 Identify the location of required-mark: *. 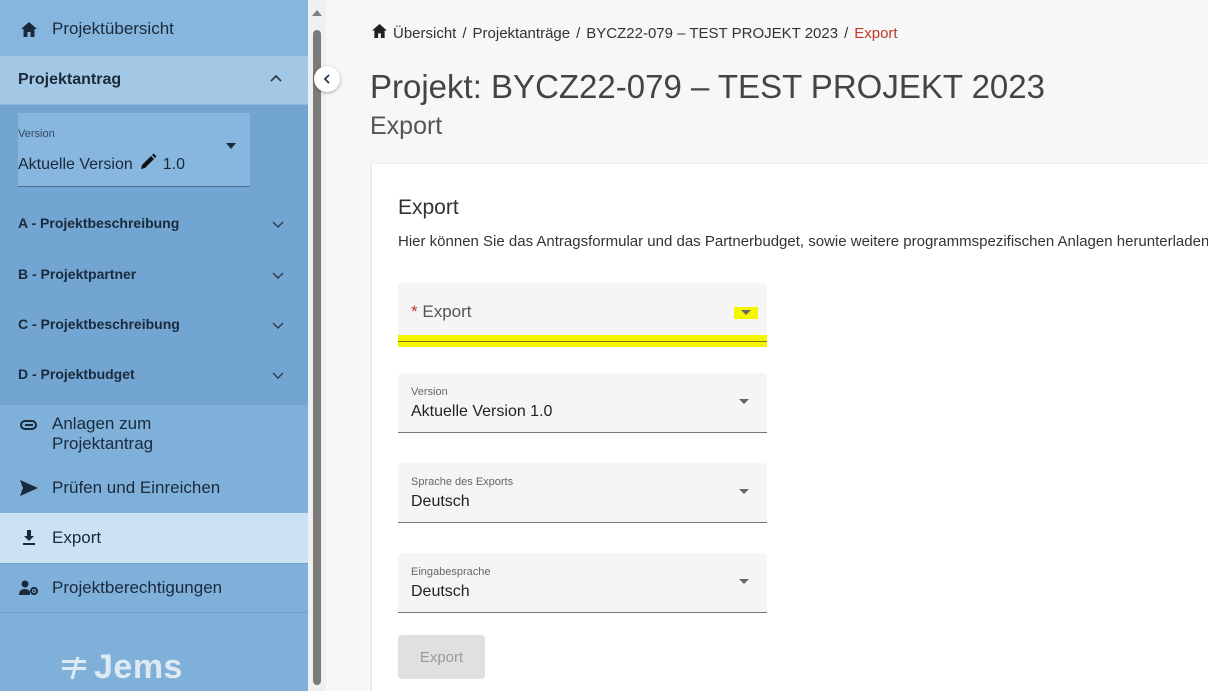
(414, 311).